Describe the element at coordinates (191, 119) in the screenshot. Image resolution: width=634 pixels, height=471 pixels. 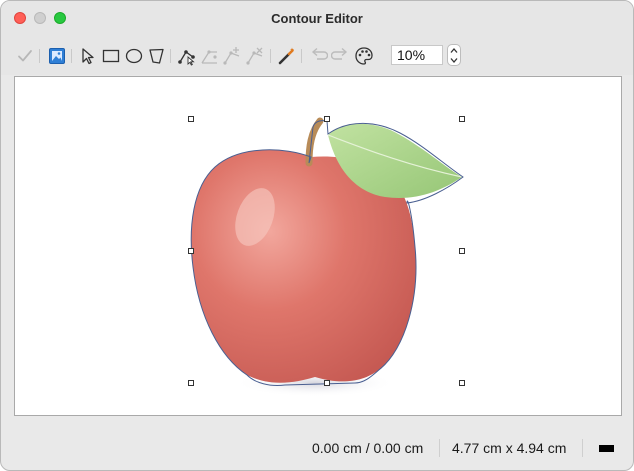
I see `resize-handle-top-left` at that location.